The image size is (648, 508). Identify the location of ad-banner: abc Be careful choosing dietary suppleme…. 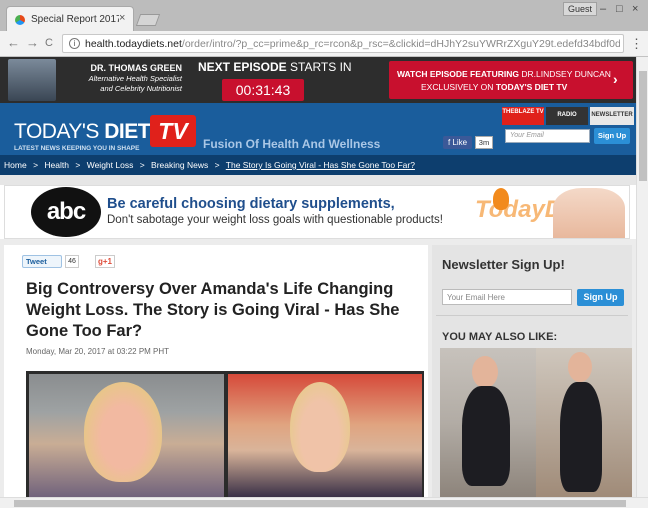
(317, 212).